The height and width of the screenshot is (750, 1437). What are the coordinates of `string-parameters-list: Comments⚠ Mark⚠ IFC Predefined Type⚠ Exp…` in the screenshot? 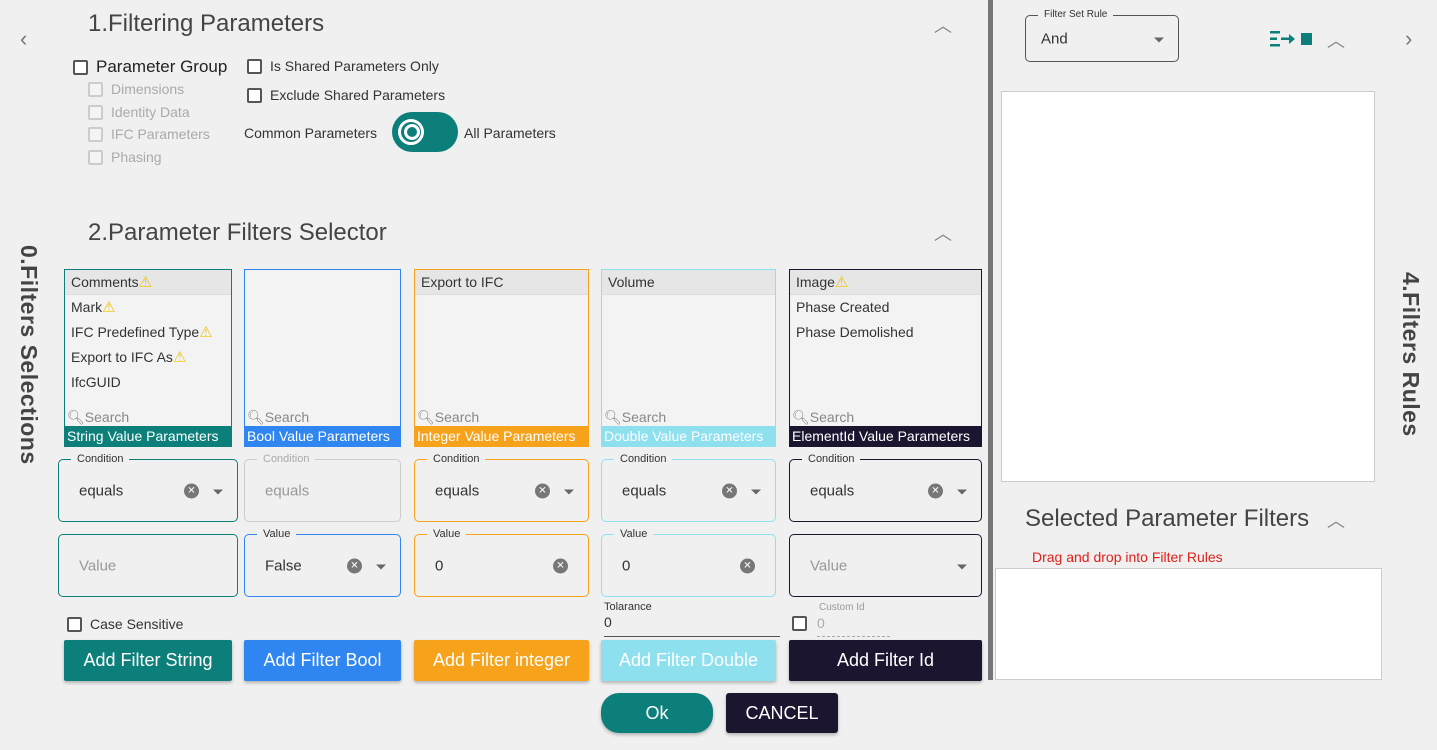 It's located at (148, 358).